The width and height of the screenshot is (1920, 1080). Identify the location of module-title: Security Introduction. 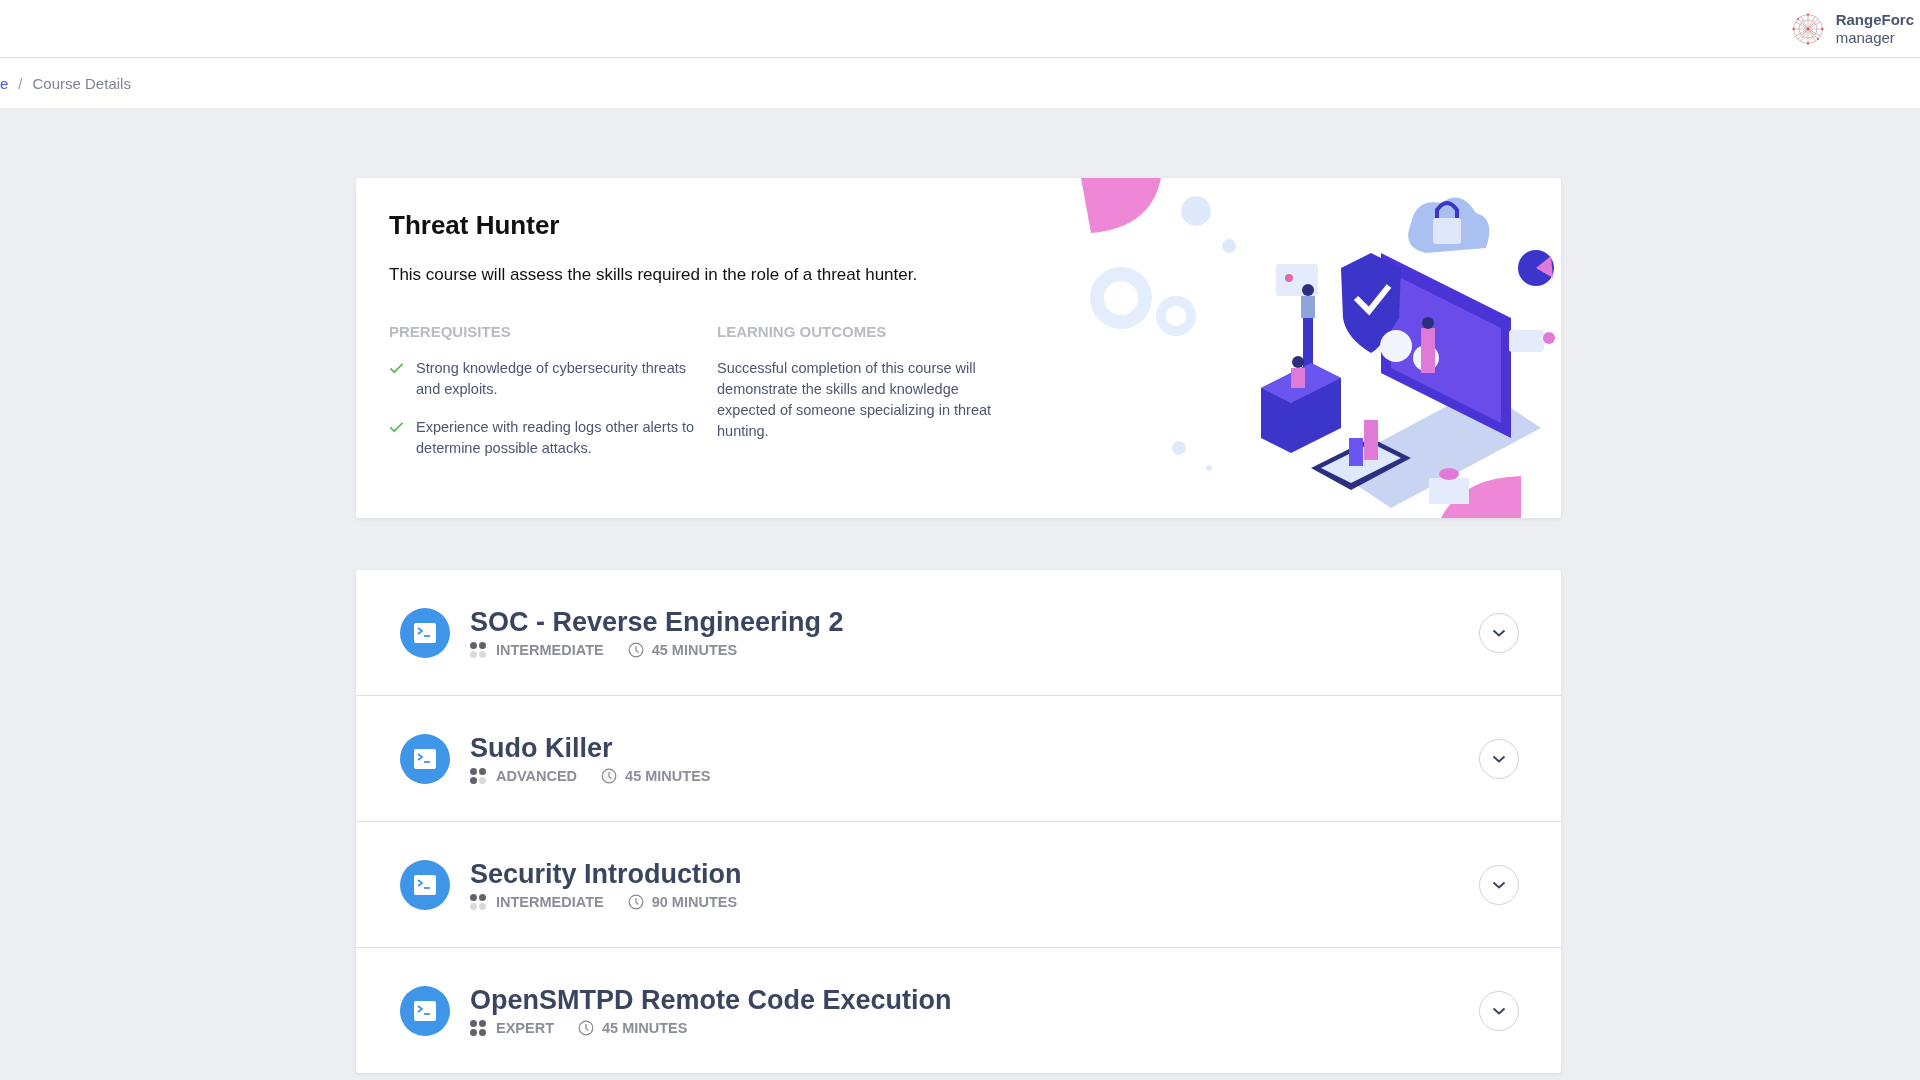
(606, 874).